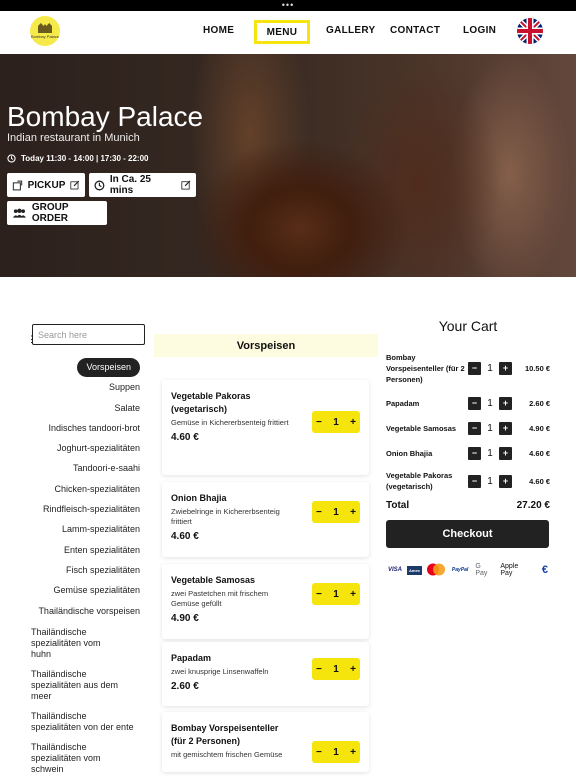 The width and height of the screenshot is (576, 784). What do you see at coordinates (75, 185) in the screenshot?
I see `edit-icon` at bounding box center [75, 185].